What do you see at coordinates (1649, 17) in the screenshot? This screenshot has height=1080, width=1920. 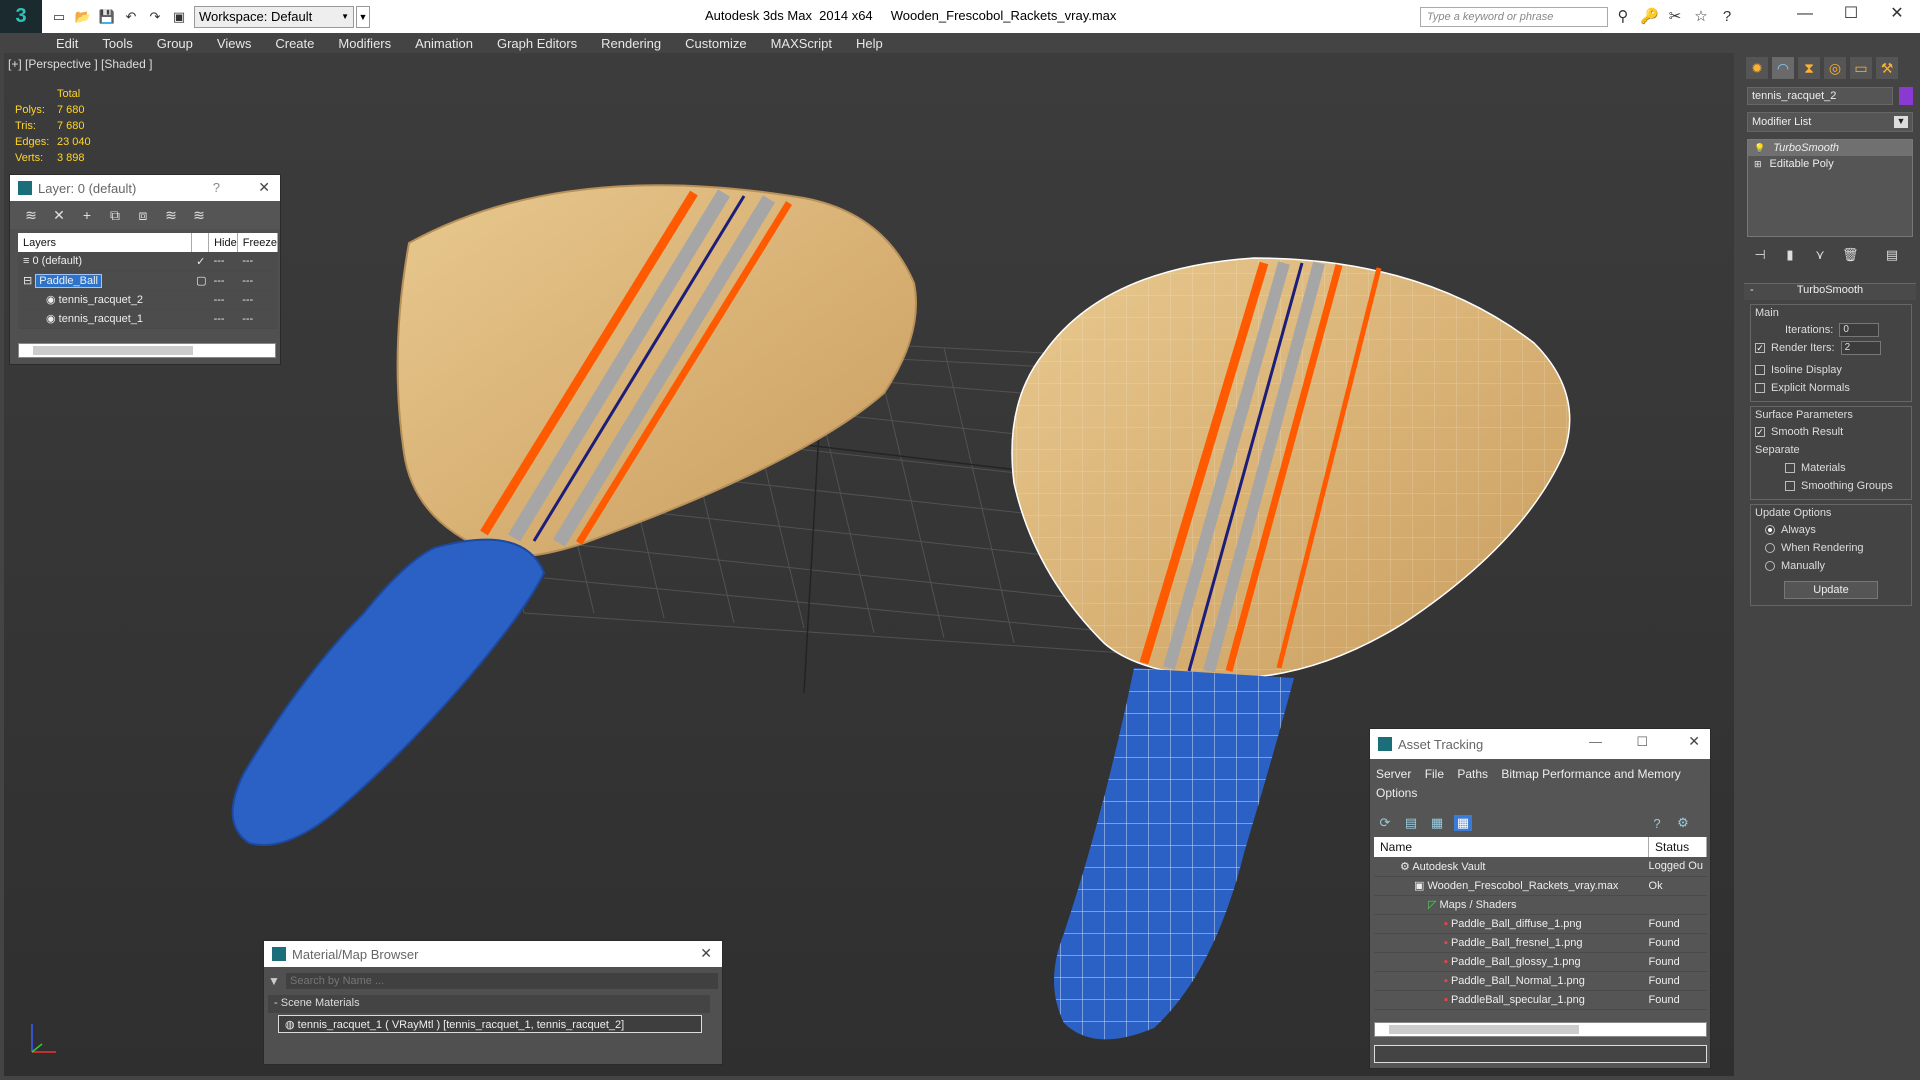 I see `subscription-icon: 🔑` at bounding box center [1649, 17].